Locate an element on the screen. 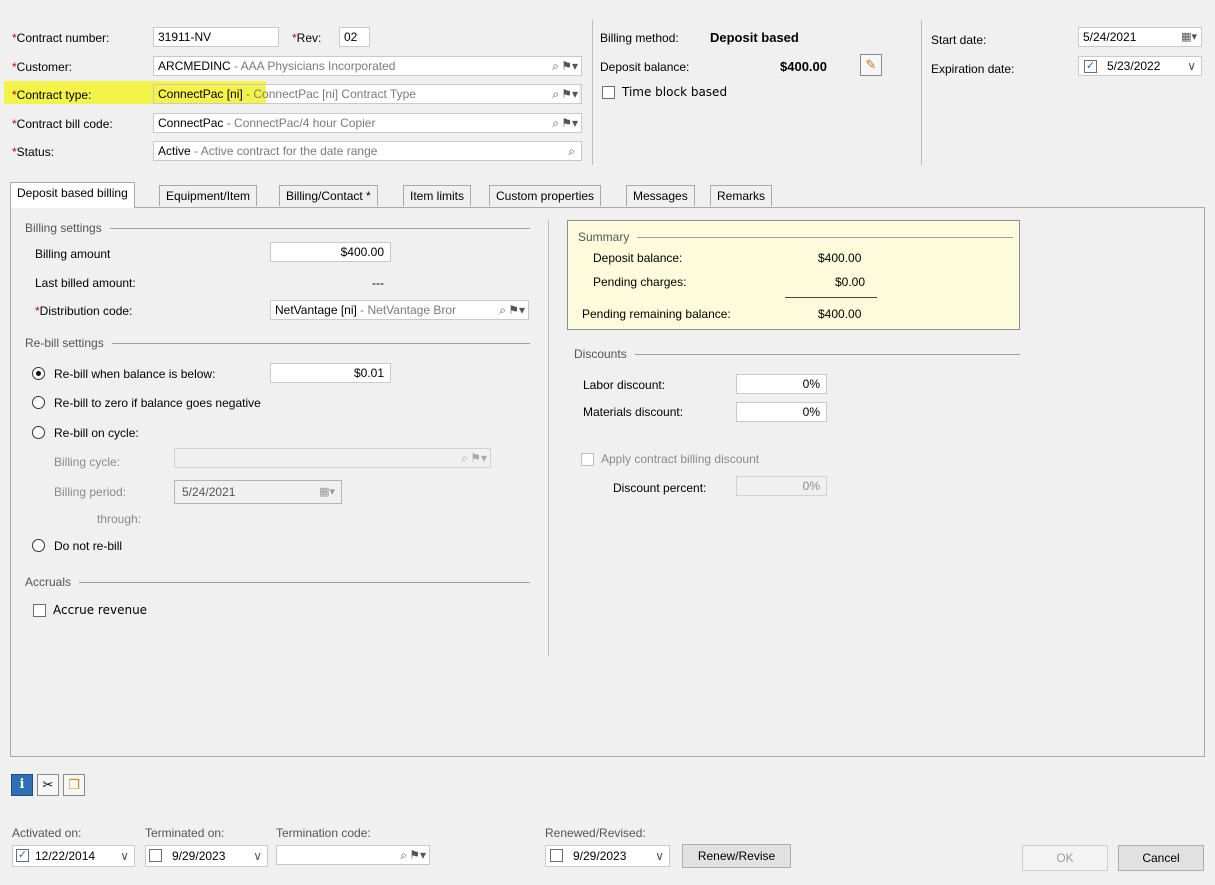 This screenshot has height=885, width=1215. rebill-cycle-label: Re-bill on cycle: is located at coordinates (96, 433).